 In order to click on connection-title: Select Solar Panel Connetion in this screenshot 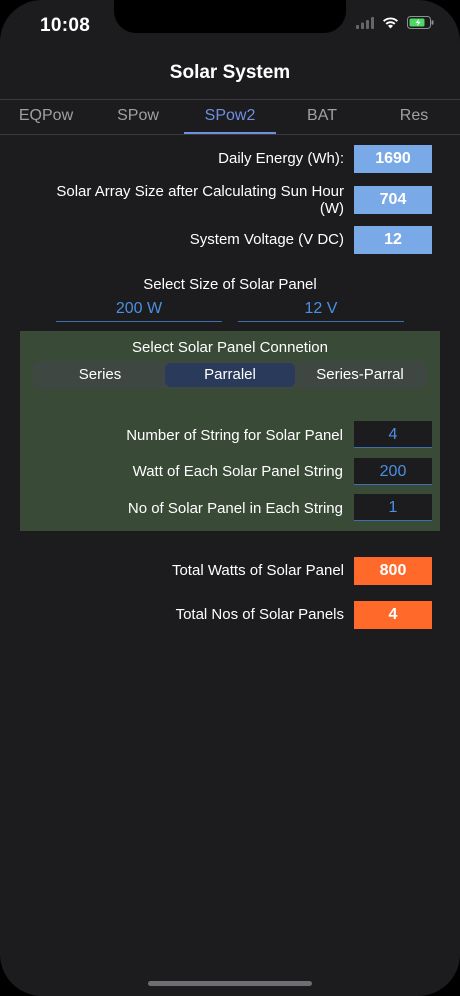, I will do `click(230, 347)`.